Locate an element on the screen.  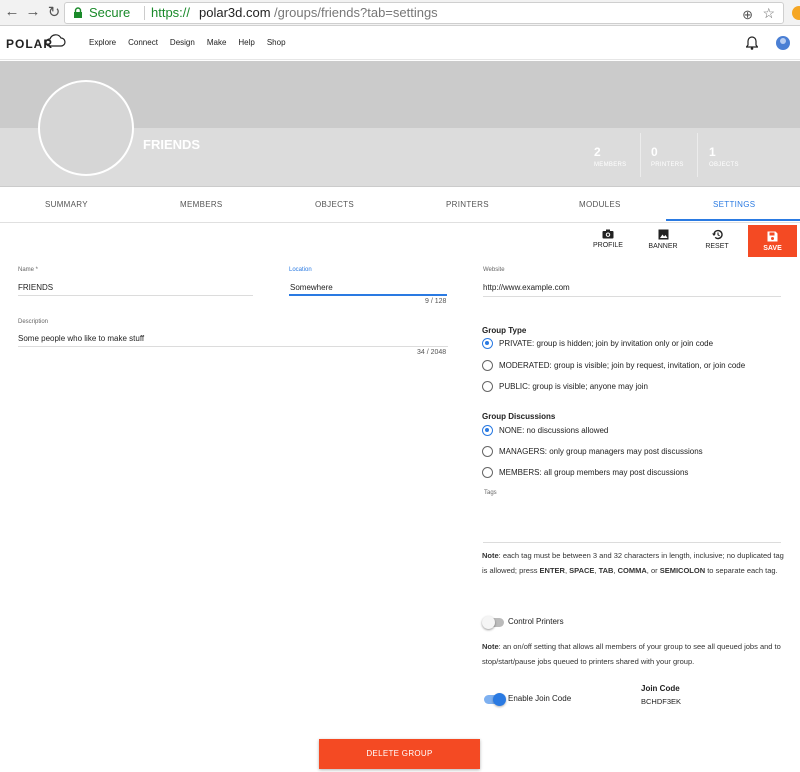
group-profile-image is located at coordinates (86, 128).